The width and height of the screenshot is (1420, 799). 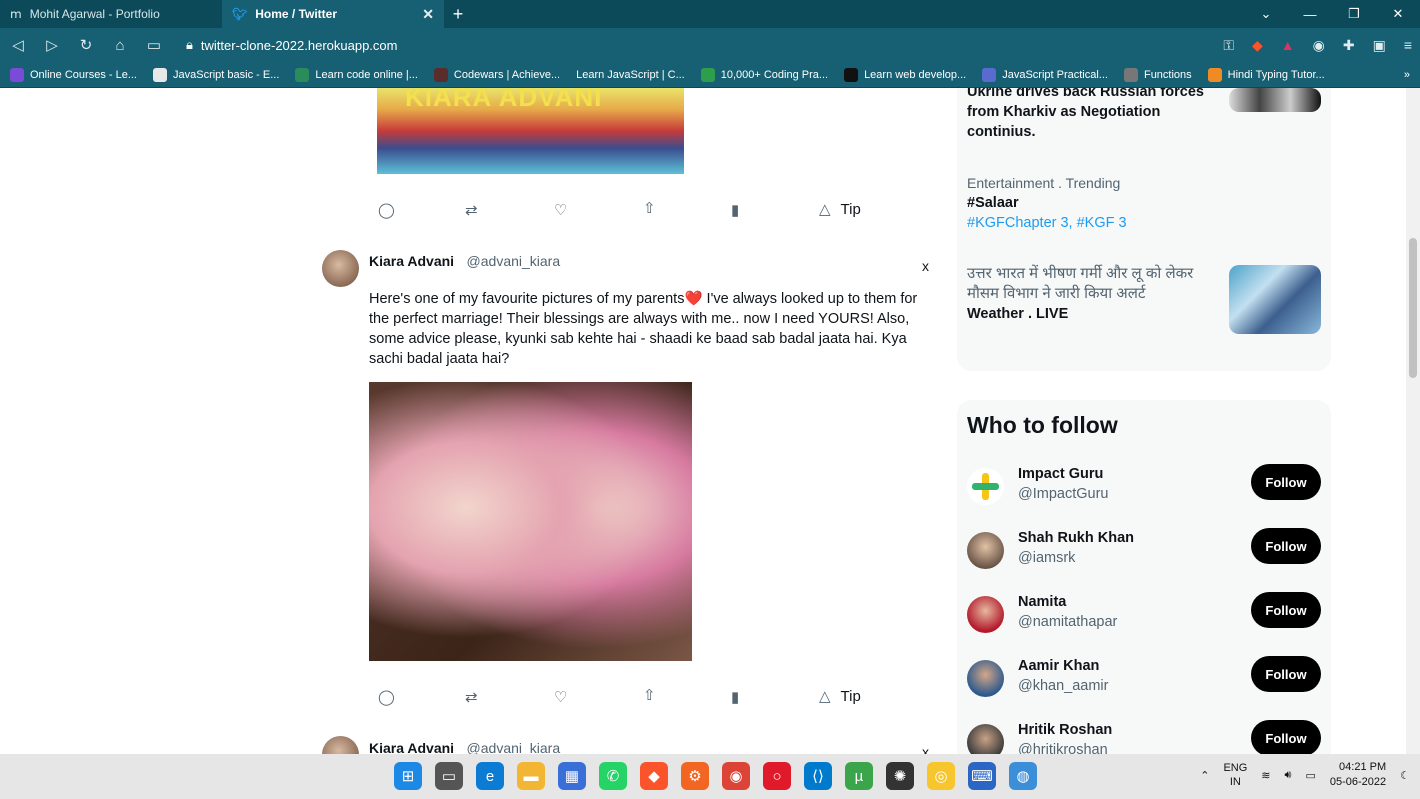 What do you see at coordinates (1042, 602) in the screenshot?
I see `account-name: Namita` at bounding box center [1042, 602].